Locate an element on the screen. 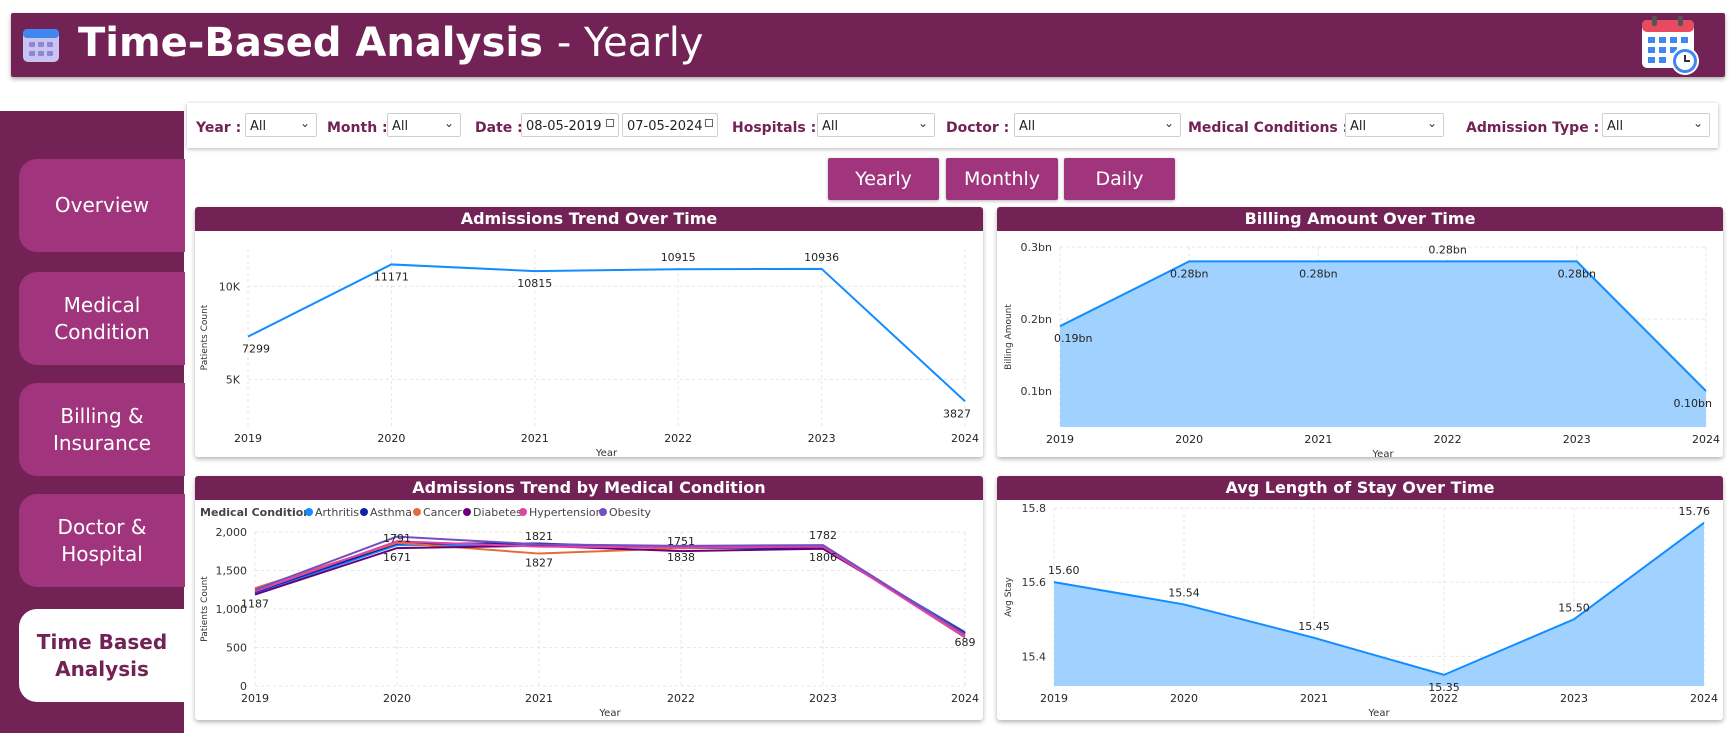 Image resolution: width=1732 pixels, height=733 pixels. data-label: 15.45 is located at coordinates (1314, 626).